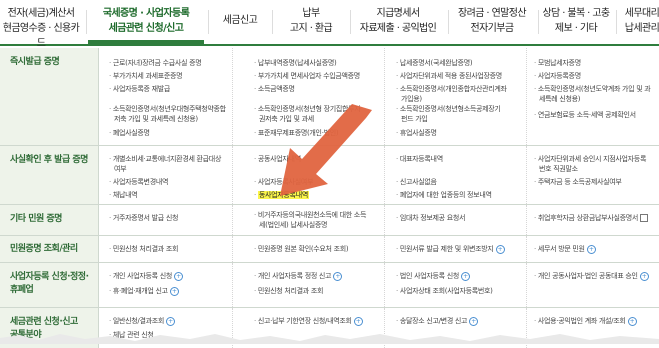 This screenshot has height=348, width=659. I want to click on list-item: 납세증명서(국세완납증명), so click(434, 63).